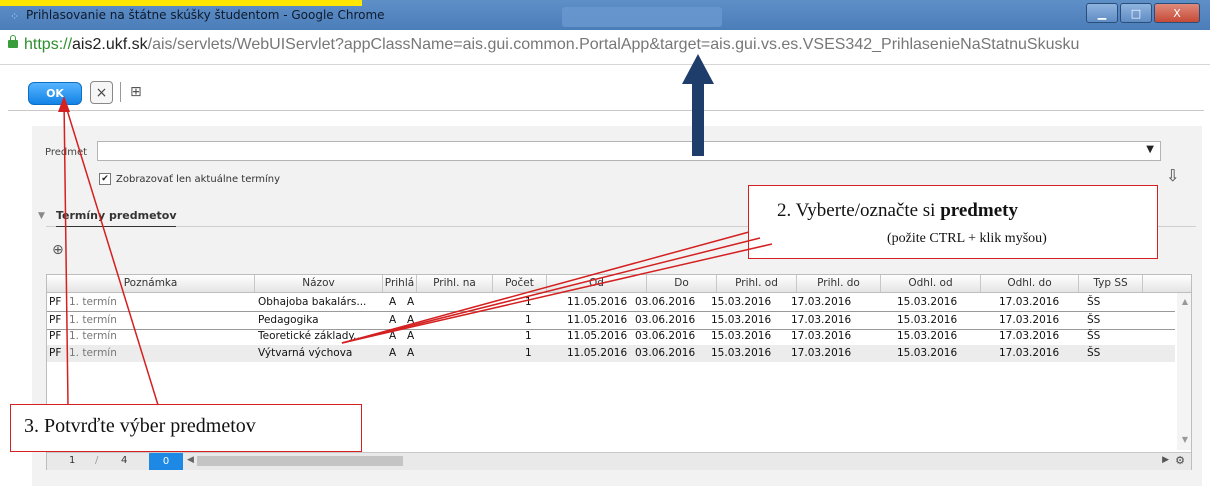  I want to click on download-arrow-icon: ⇩, so click(1172, 175).